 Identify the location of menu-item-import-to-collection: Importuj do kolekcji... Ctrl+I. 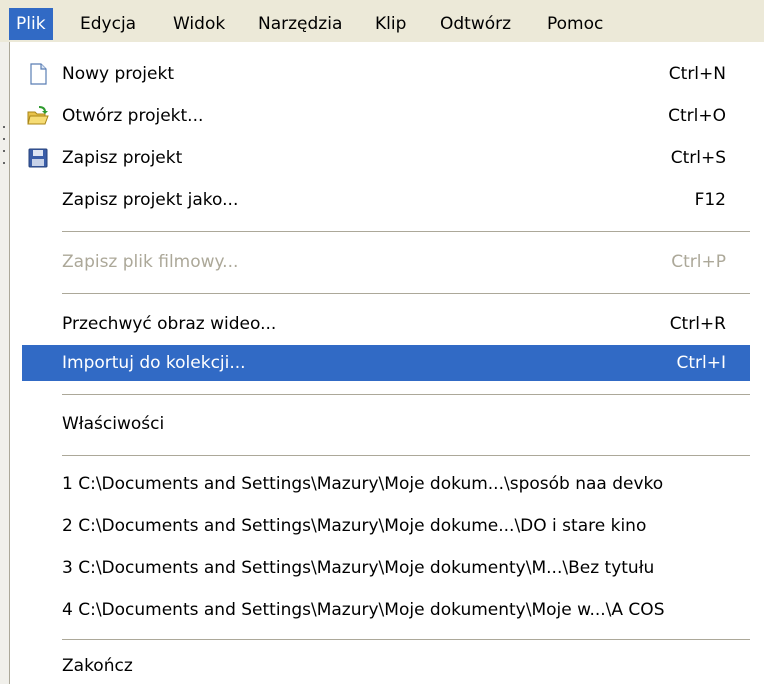
(386, 363).